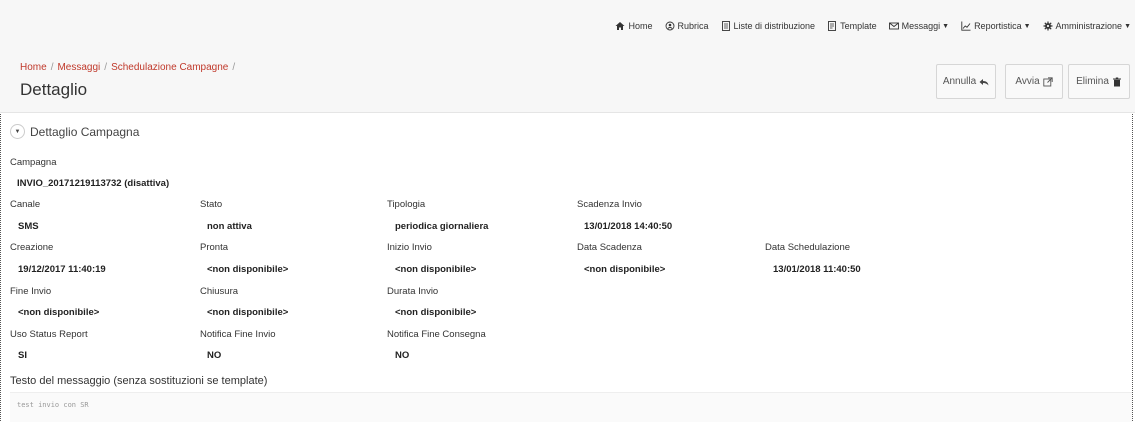  I want to click on address-book-icon, so click(669, 26).